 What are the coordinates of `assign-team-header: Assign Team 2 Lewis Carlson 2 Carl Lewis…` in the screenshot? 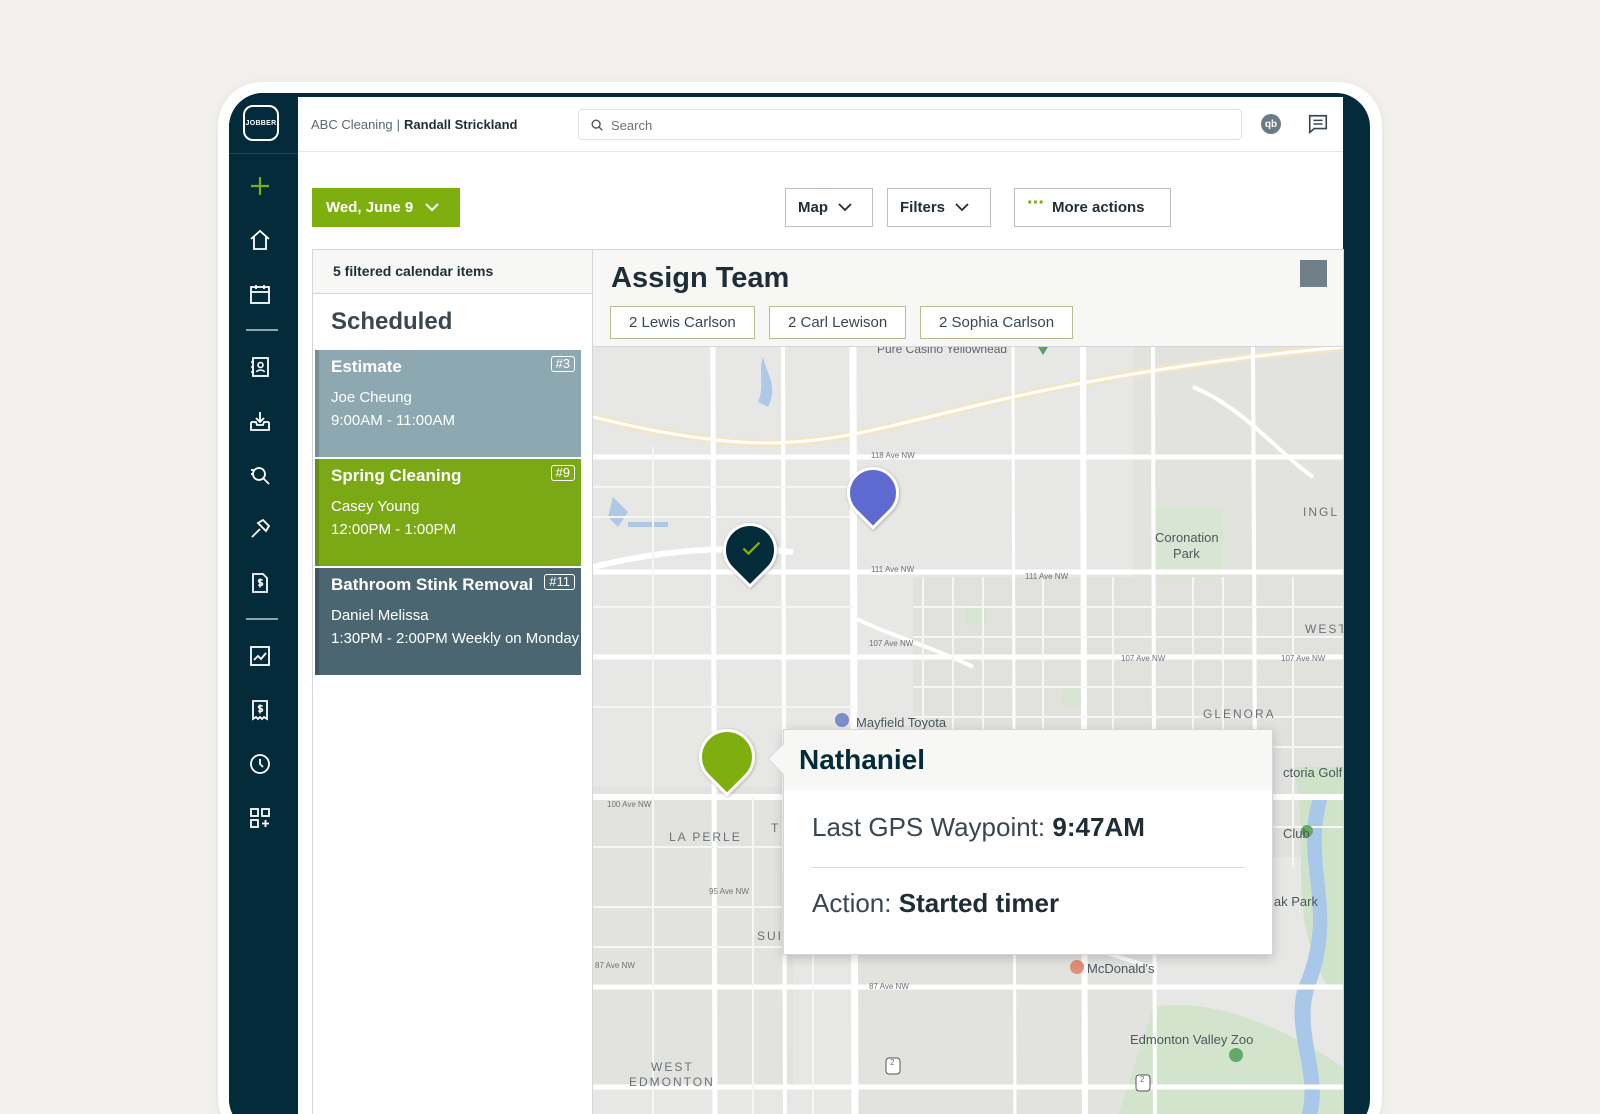 It's located at (968, 298).